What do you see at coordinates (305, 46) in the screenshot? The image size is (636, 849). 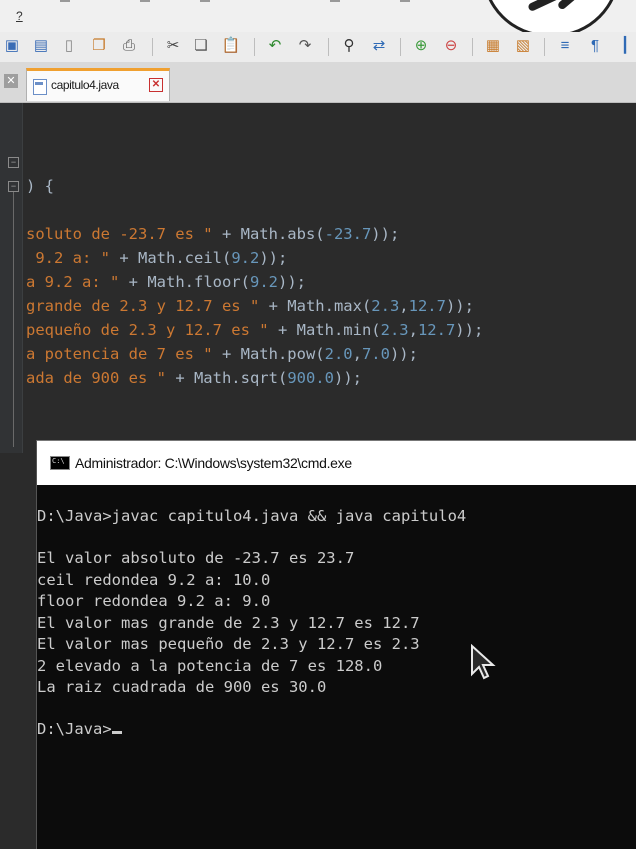 I see `redo-icon: ↷` at bounding box center [305, 46].